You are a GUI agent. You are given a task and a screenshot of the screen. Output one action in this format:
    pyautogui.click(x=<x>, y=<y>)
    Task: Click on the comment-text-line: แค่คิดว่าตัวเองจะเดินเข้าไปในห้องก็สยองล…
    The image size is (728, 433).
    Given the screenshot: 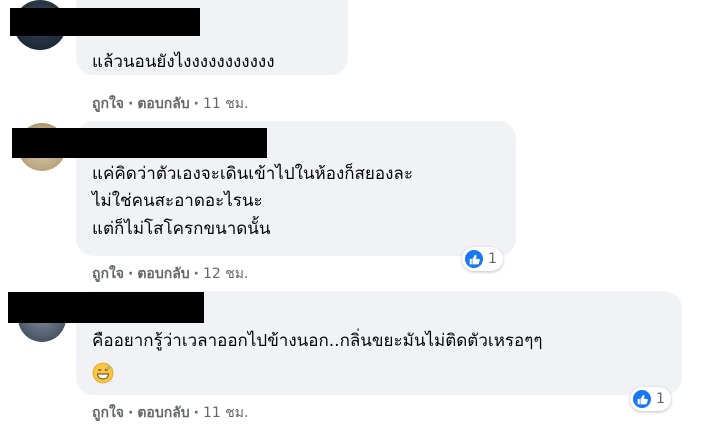 What is the action you would take?
    pyautogui.click(x=252, y=174)
    